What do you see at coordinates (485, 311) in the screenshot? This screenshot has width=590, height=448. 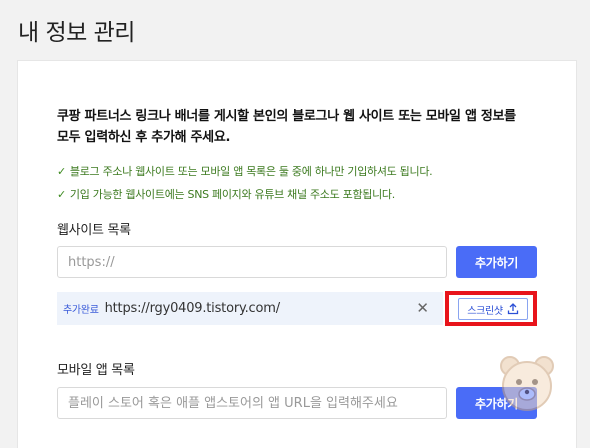 I see `screenshot-label: 스크린샷` at bounding box center [485, 311].